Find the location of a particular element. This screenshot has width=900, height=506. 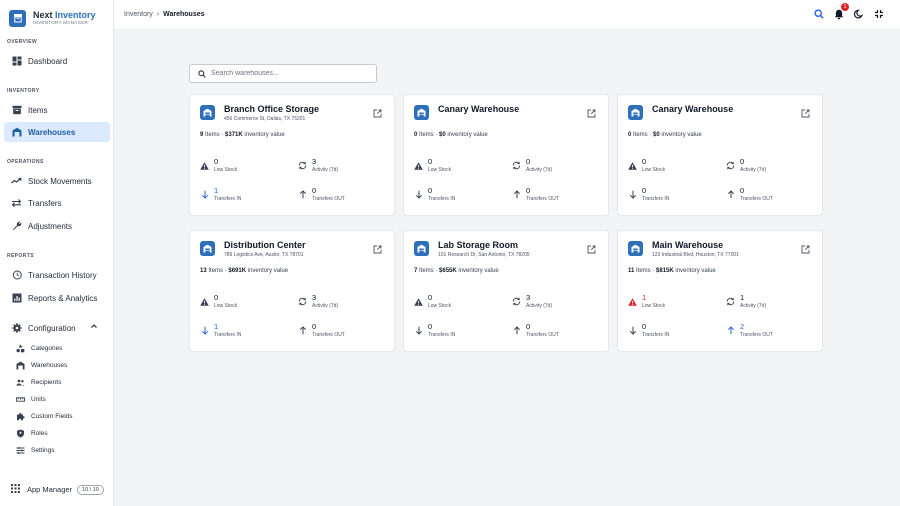

search-input is located at coordinates (291, 73).